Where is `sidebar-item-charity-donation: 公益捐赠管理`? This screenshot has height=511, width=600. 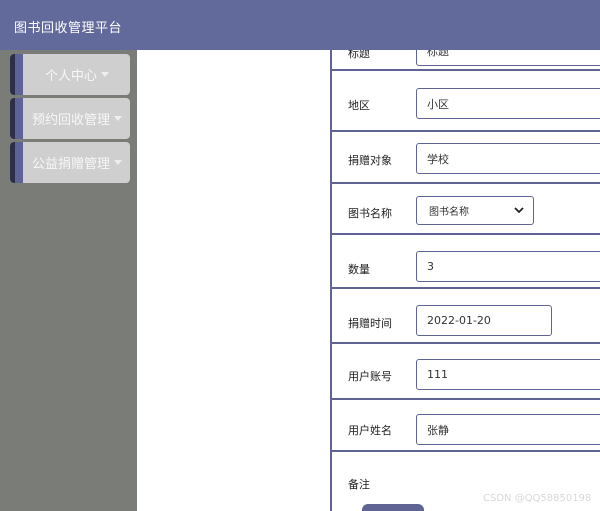
sidebar-item-charity-donation: 公益捐赠管理 is located at coordinates (70, 162).